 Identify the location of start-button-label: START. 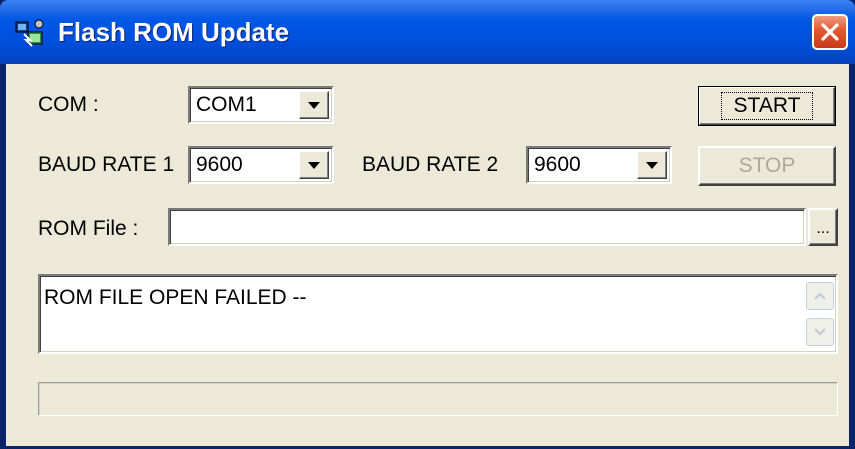
(767, 106).